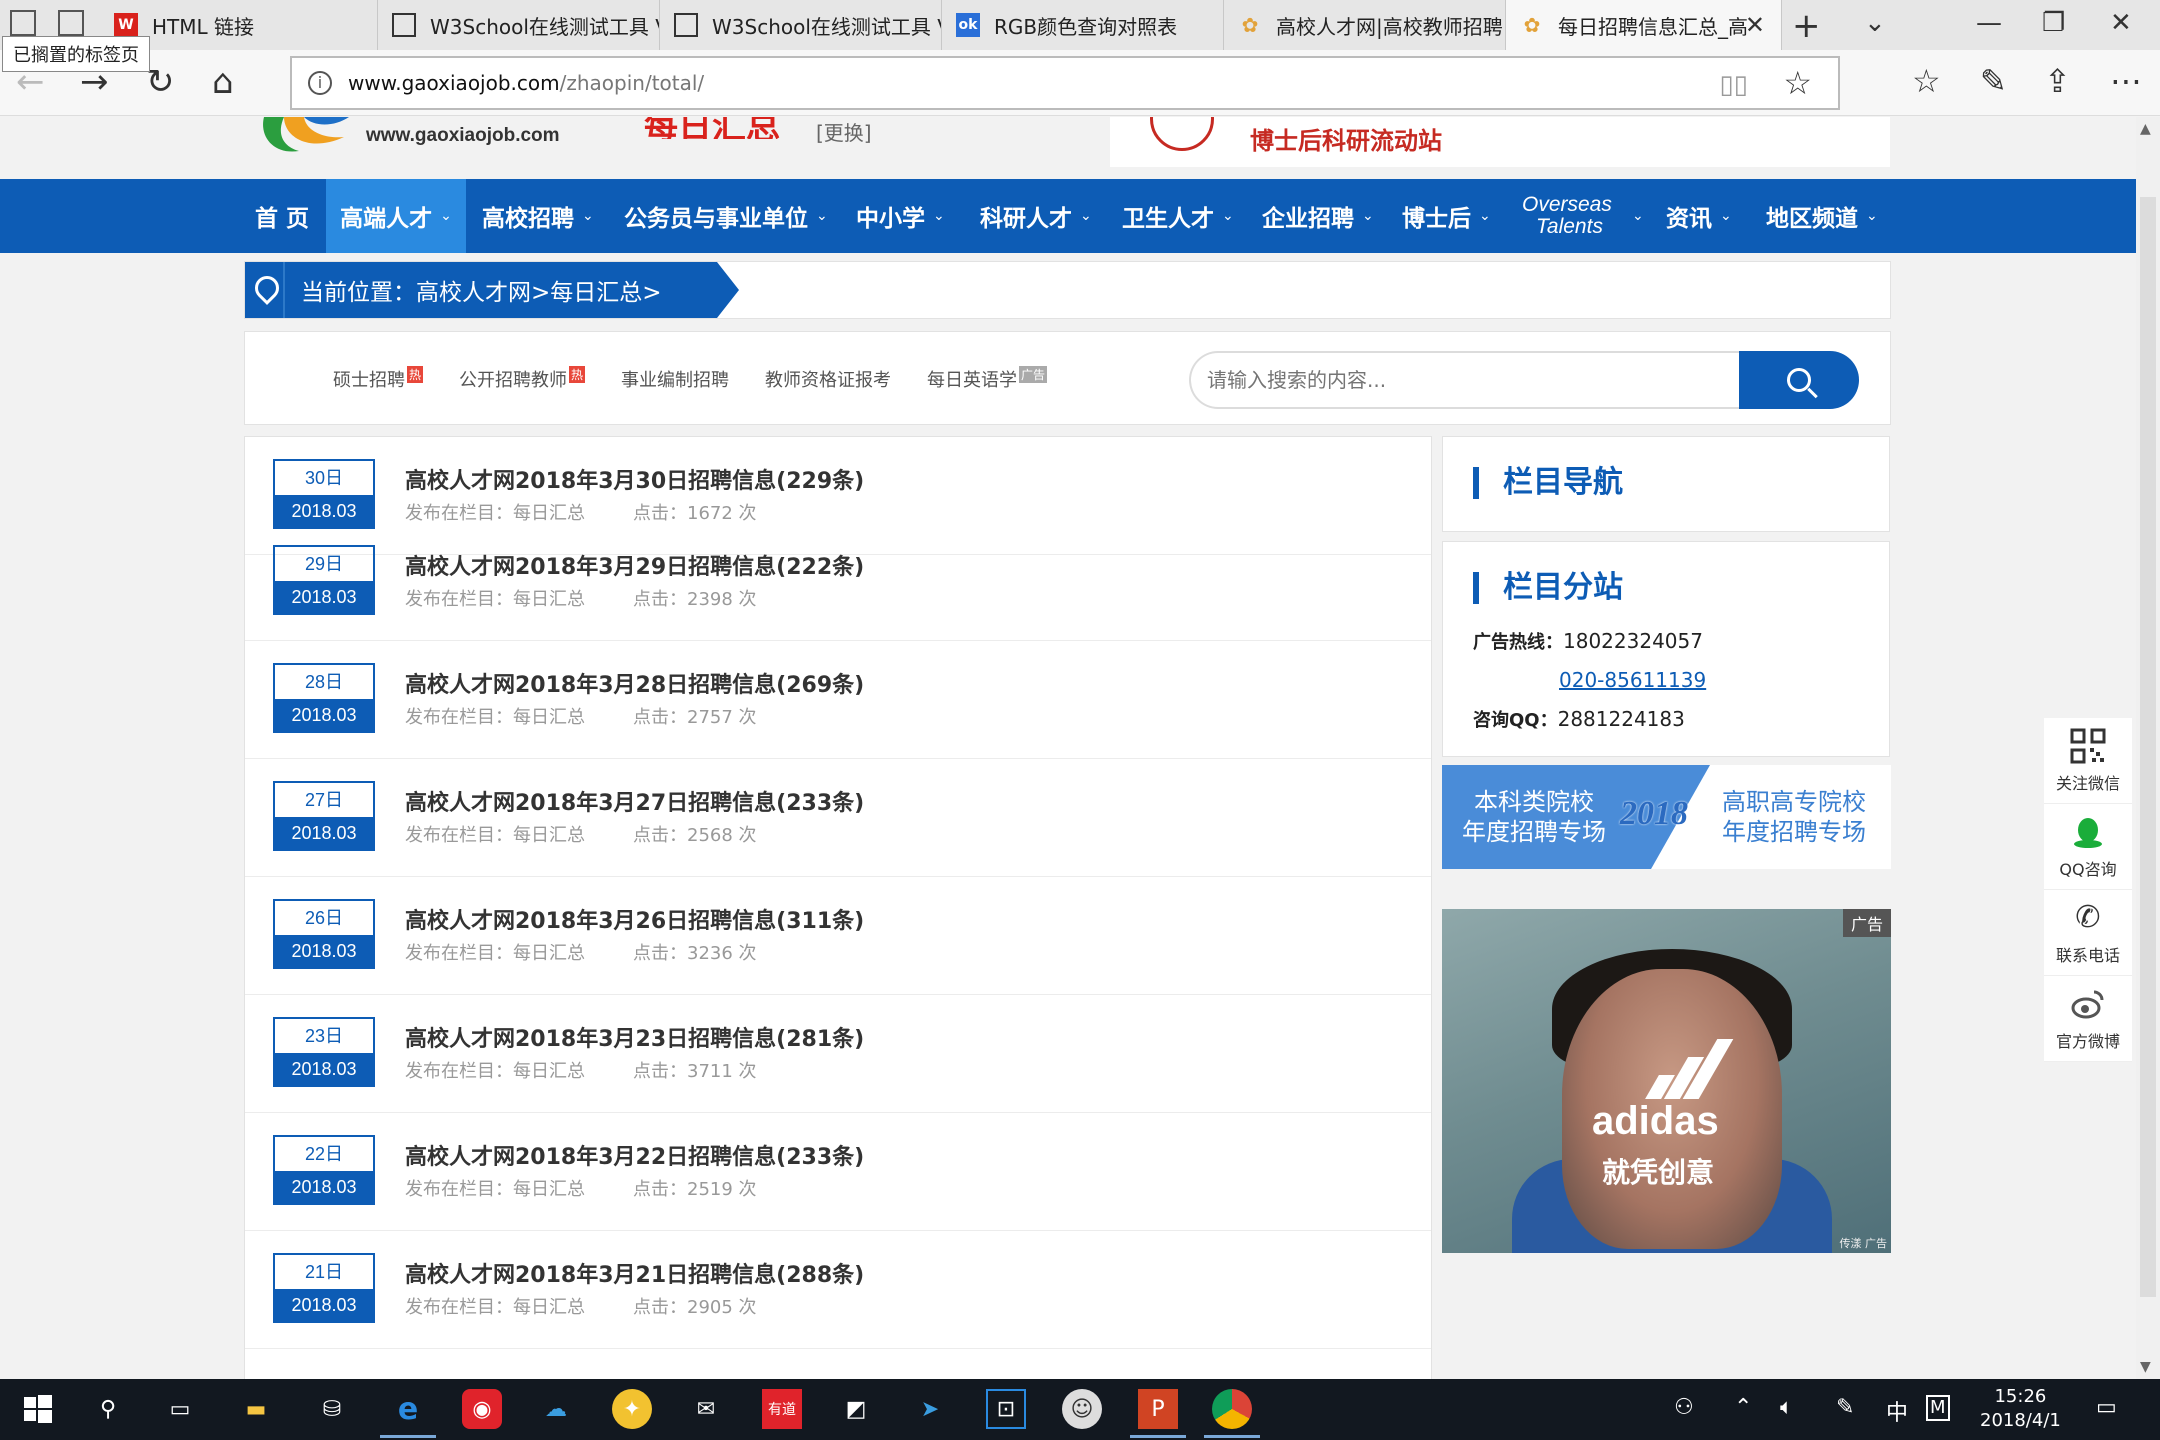  What do you see at coordinates (408, 1413) in the screenshot?
I see `edge-browser-icon: e` at bounding box center [408, 1413].